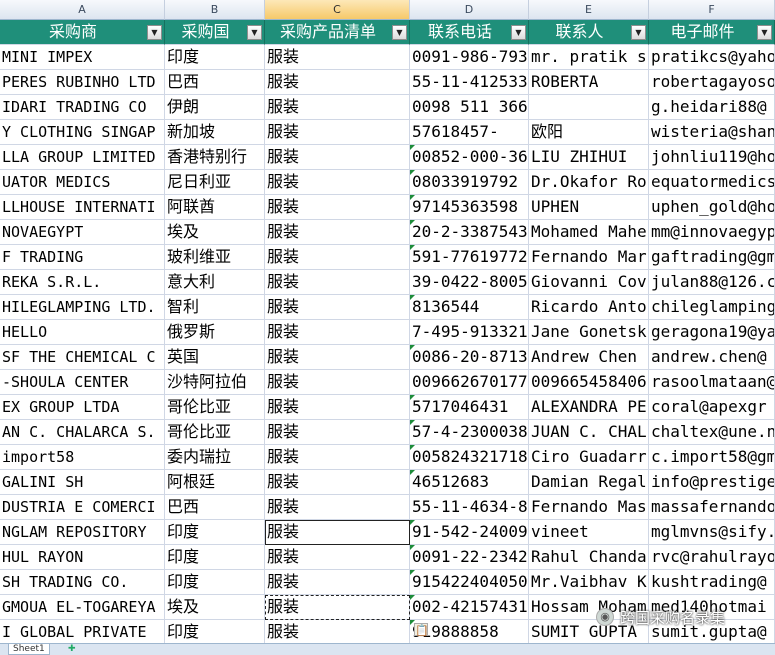 Image resolution: width=775 pixels, height=655 pixels. I want to click on cell-col-e: vineet, so click(589, 532).